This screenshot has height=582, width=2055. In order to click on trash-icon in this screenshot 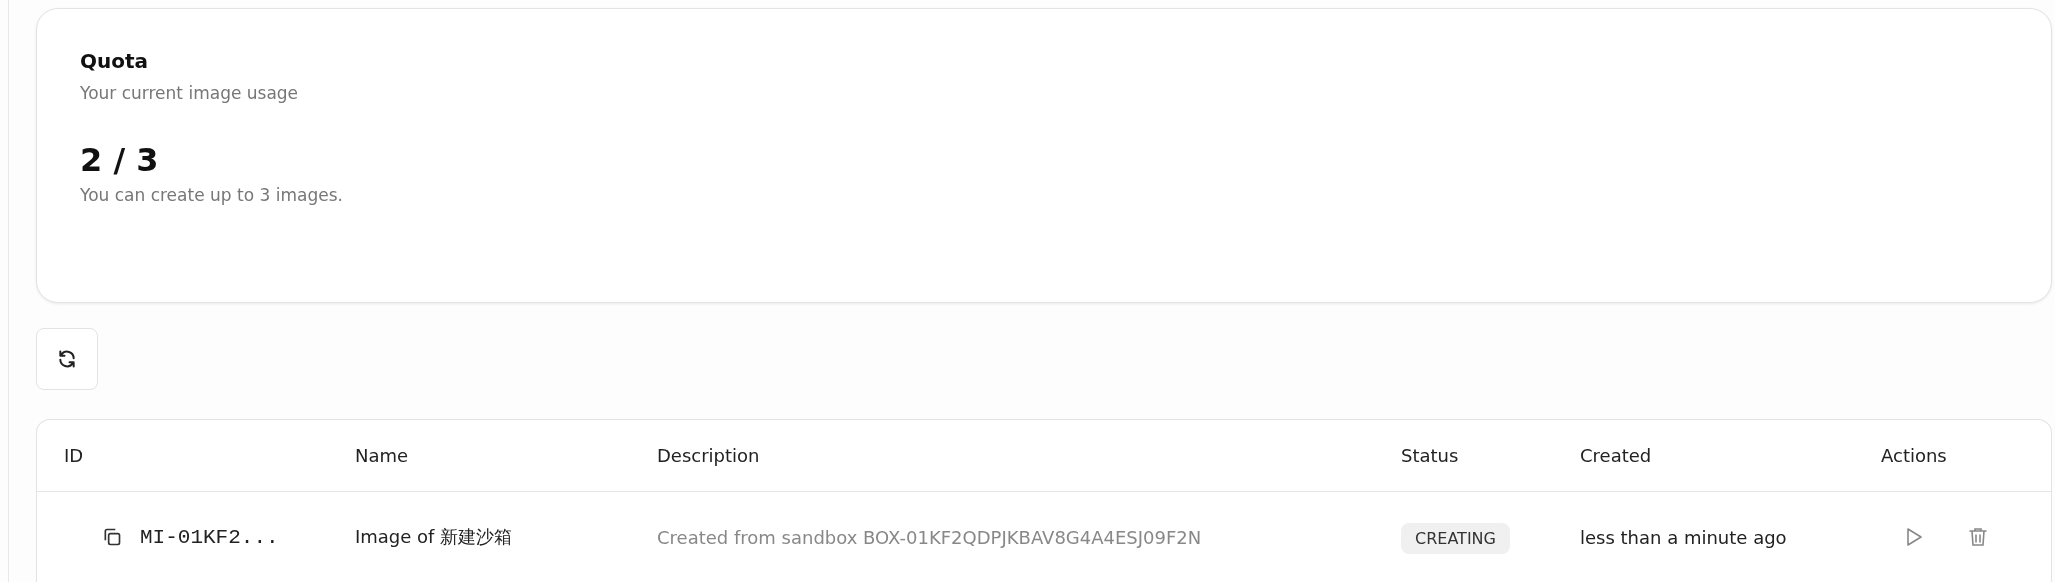, I will do `click(1978, 537)`.